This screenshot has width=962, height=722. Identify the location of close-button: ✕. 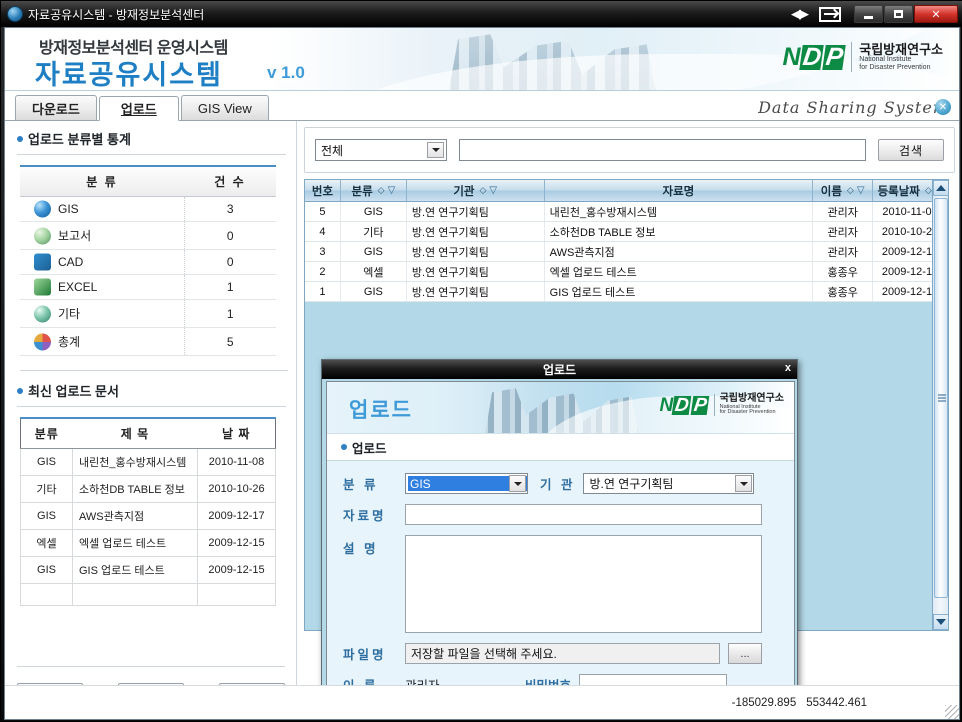
(936, 14).